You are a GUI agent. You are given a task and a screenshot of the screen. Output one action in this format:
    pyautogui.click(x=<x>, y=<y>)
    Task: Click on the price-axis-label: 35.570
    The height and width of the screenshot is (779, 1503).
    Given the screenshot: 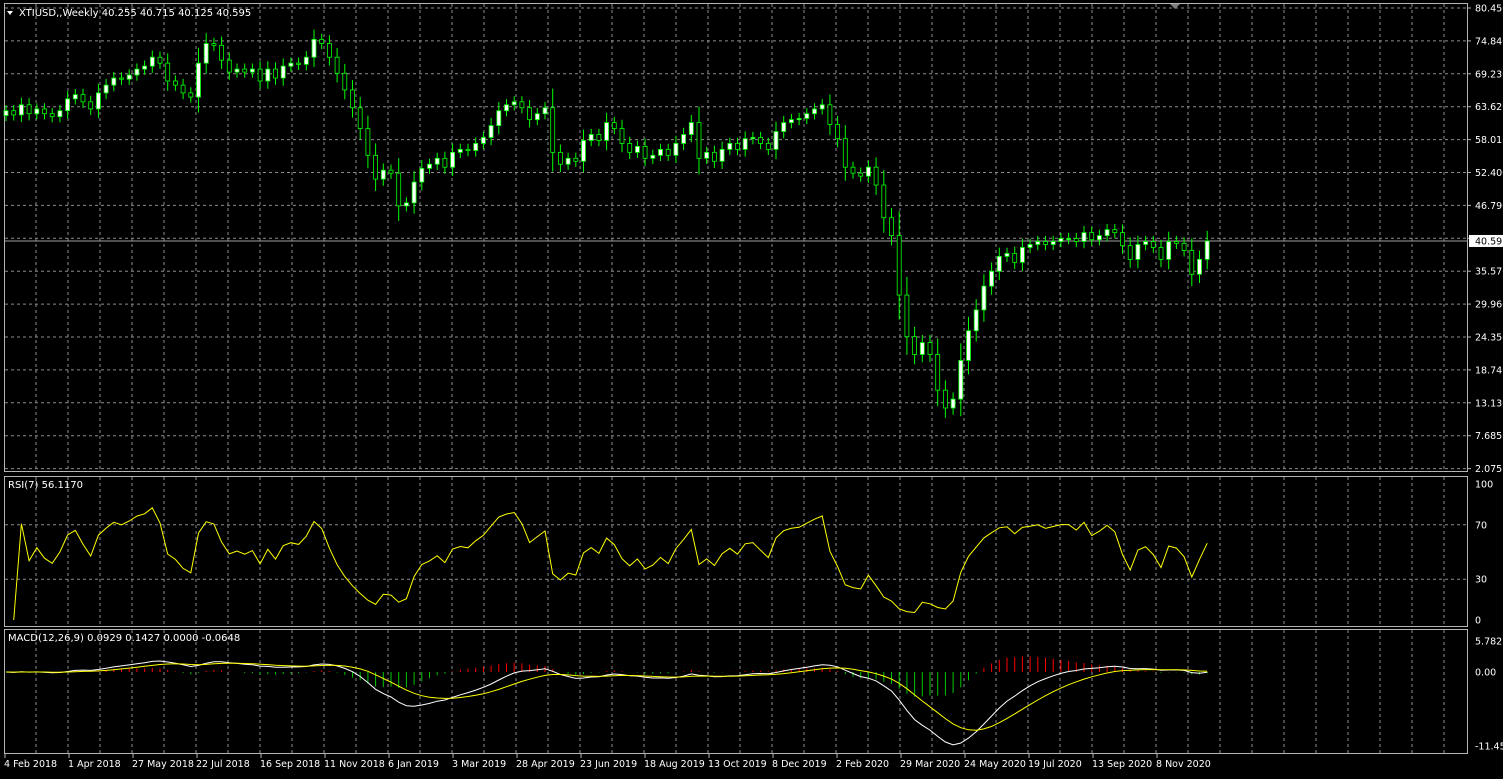 What is the action you would take?
    pyautogui.click(x=1489, y=272)
    